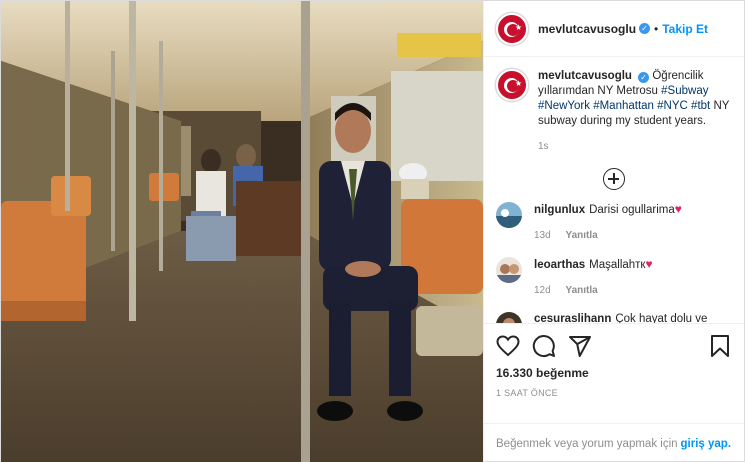 The image size is (745, 462). I want to click on load-more-comments, so click(614, 179).